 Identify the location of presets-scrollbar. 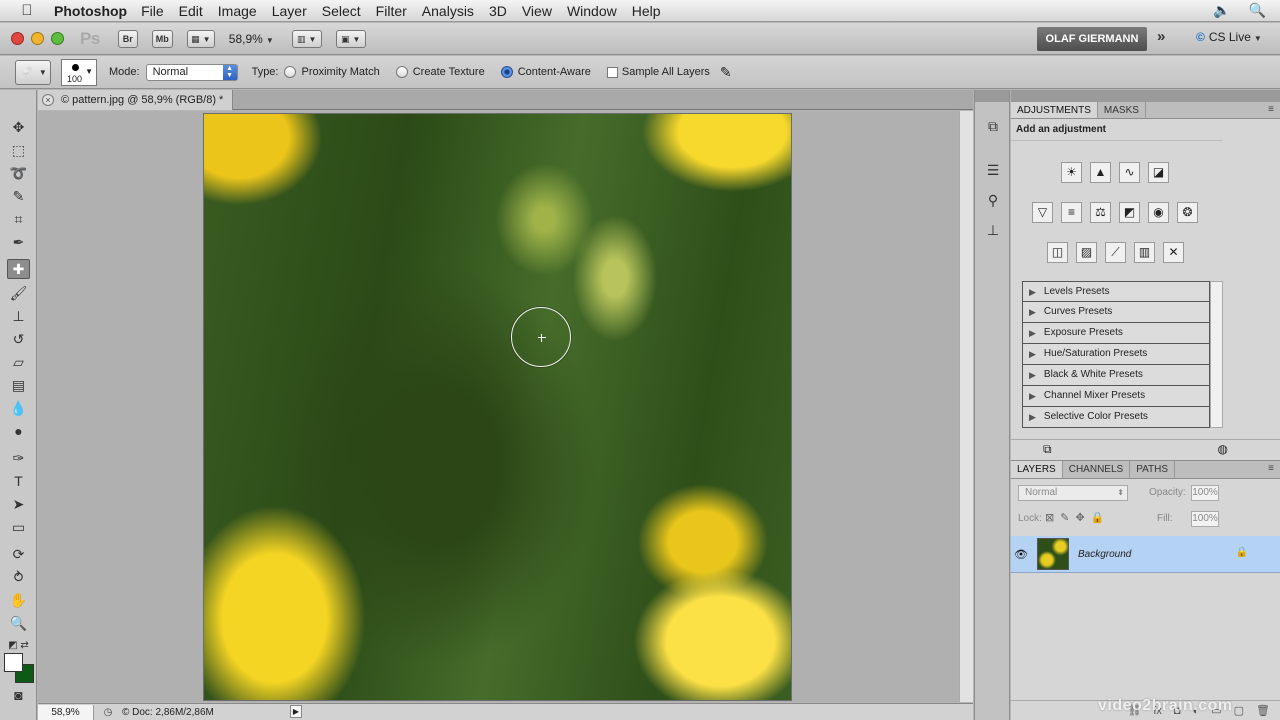
(1216, 354).